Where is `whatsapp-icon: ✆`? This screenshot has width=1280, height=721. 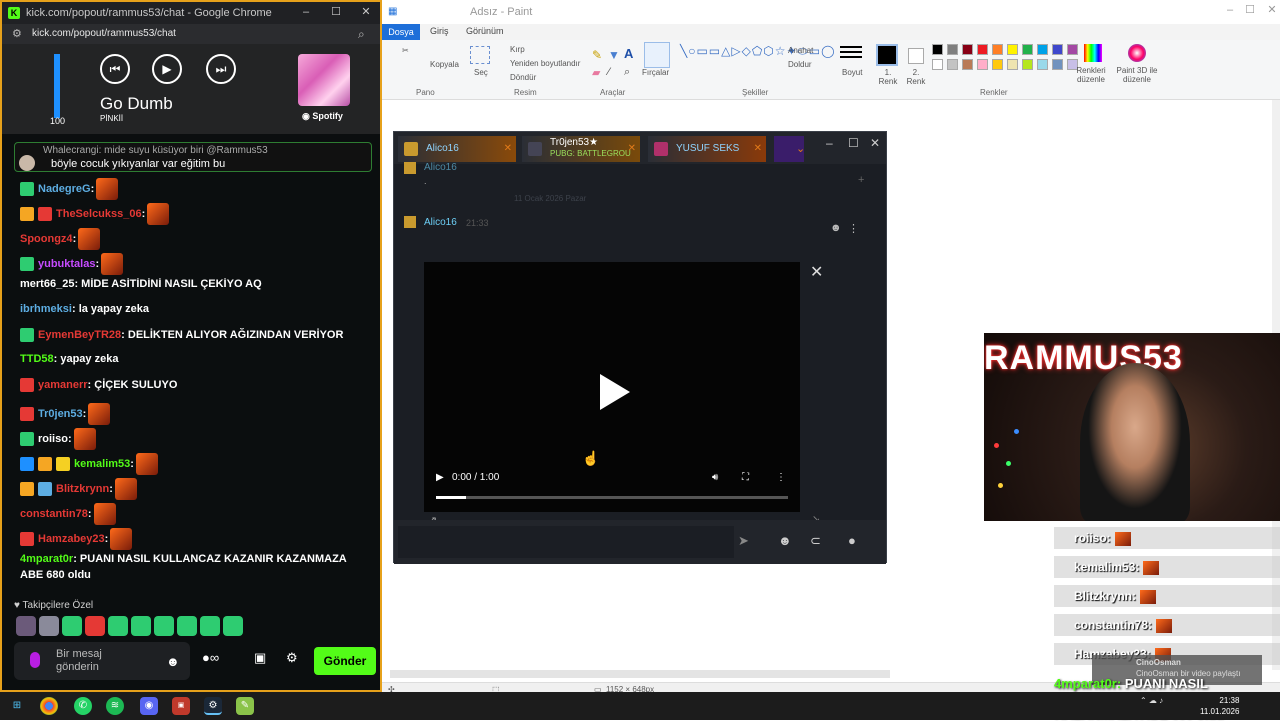 whatsapp-icon: ✆ is located at coordinates (83, 706).